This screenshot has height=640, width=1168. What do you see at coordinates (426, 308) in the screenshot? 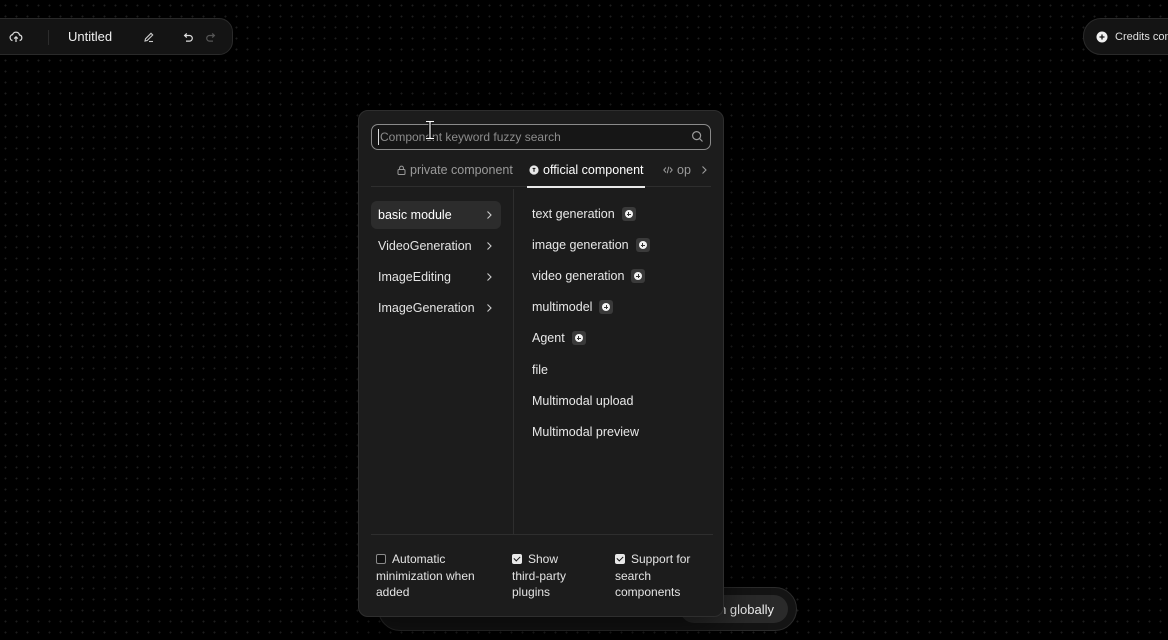
I see `category-label: ImageGeneration` at bounding box center [426, 308].